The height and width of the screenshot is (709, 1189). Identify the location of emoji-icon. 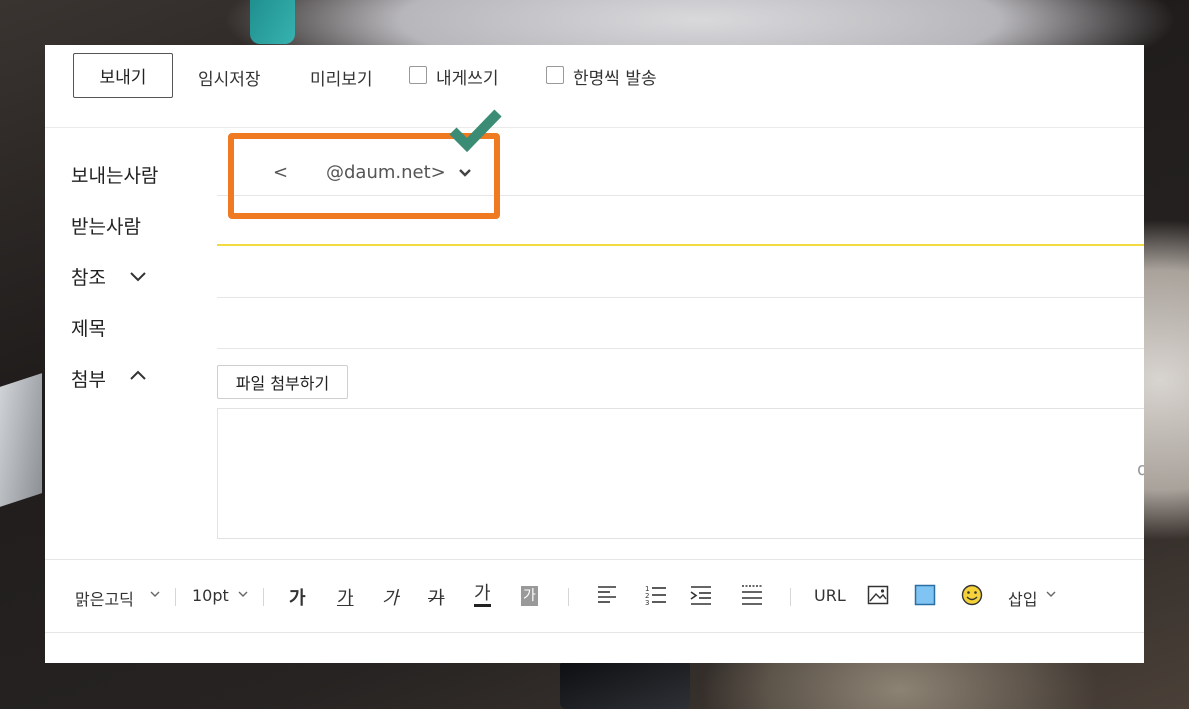
(972, 595).